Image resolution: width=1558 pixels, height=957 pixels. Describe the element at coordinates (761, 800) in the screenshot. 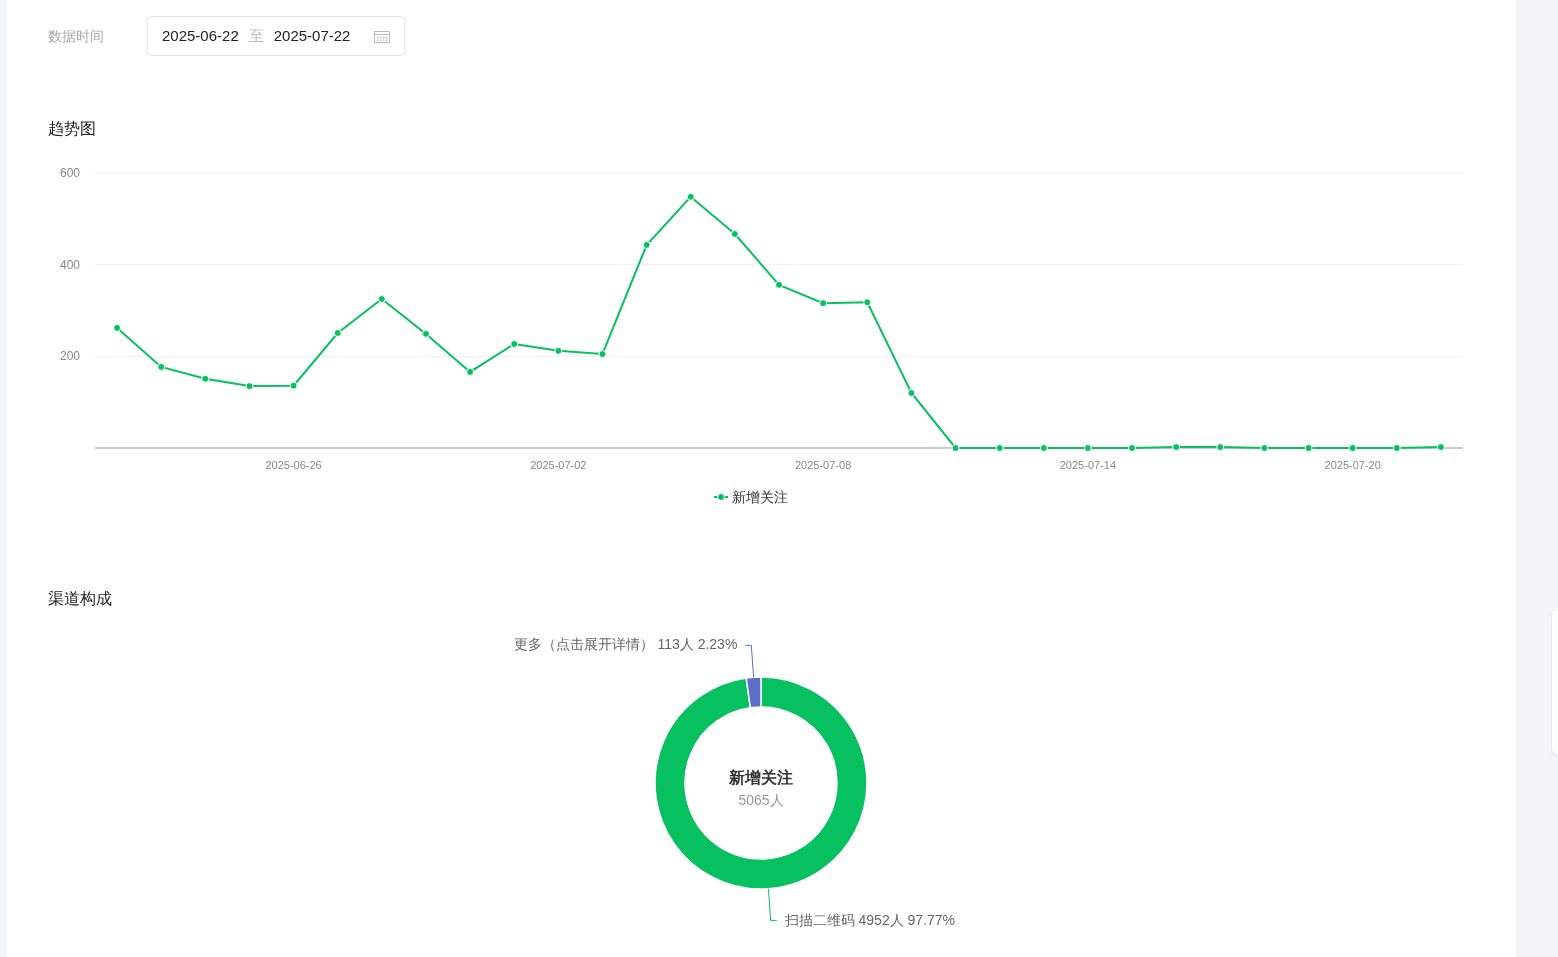

I see `center-value: 5065人` at that location.